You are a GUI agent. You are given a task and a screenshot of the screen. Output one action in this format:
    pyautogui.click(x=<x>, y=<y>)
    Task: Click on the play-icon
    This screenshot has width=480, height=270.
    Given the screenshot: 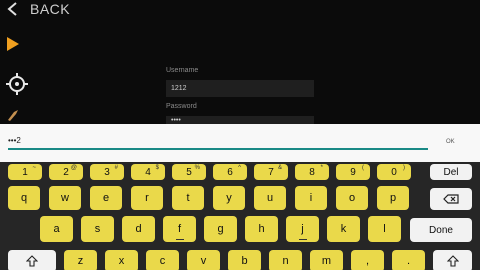 What is the action you would take?
    pyautogui.click(x=13, y=44)
    